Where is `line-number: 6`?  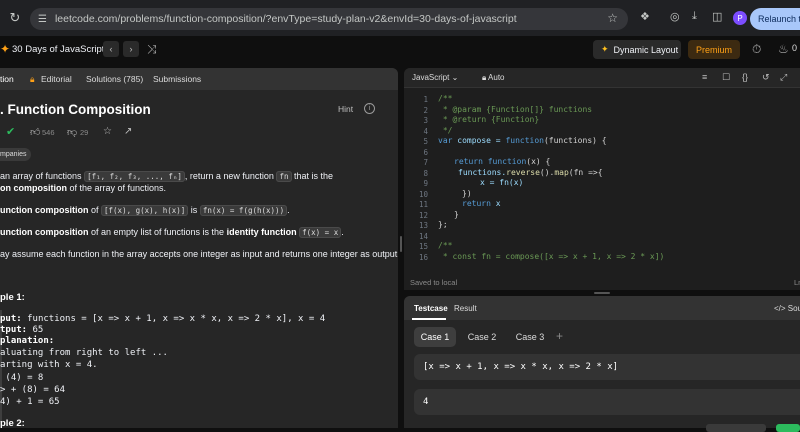 line-number: 6 is located at coordinates (425, 152).